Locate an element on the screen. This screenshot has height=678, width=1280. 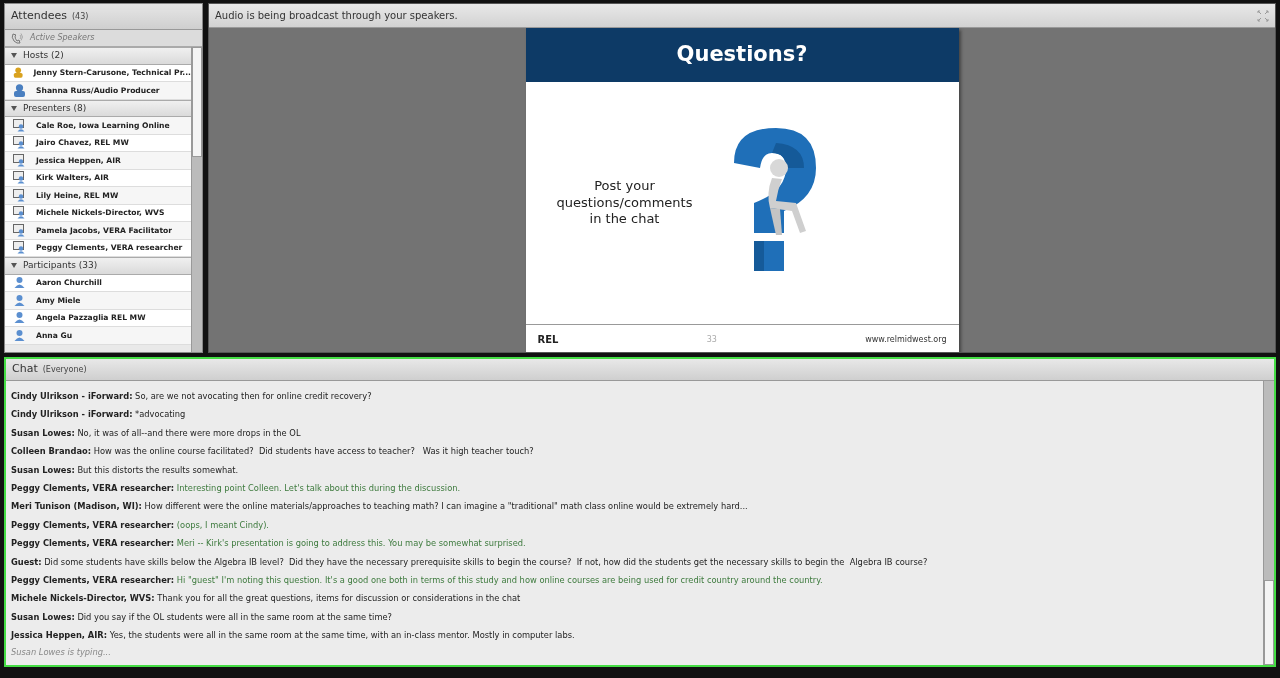
fullscreen-icon is located at coordinates (1263, 15).